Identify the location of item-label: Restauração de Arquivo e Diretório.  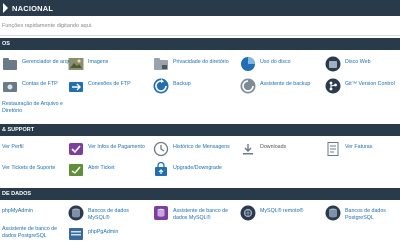
(32, 107).